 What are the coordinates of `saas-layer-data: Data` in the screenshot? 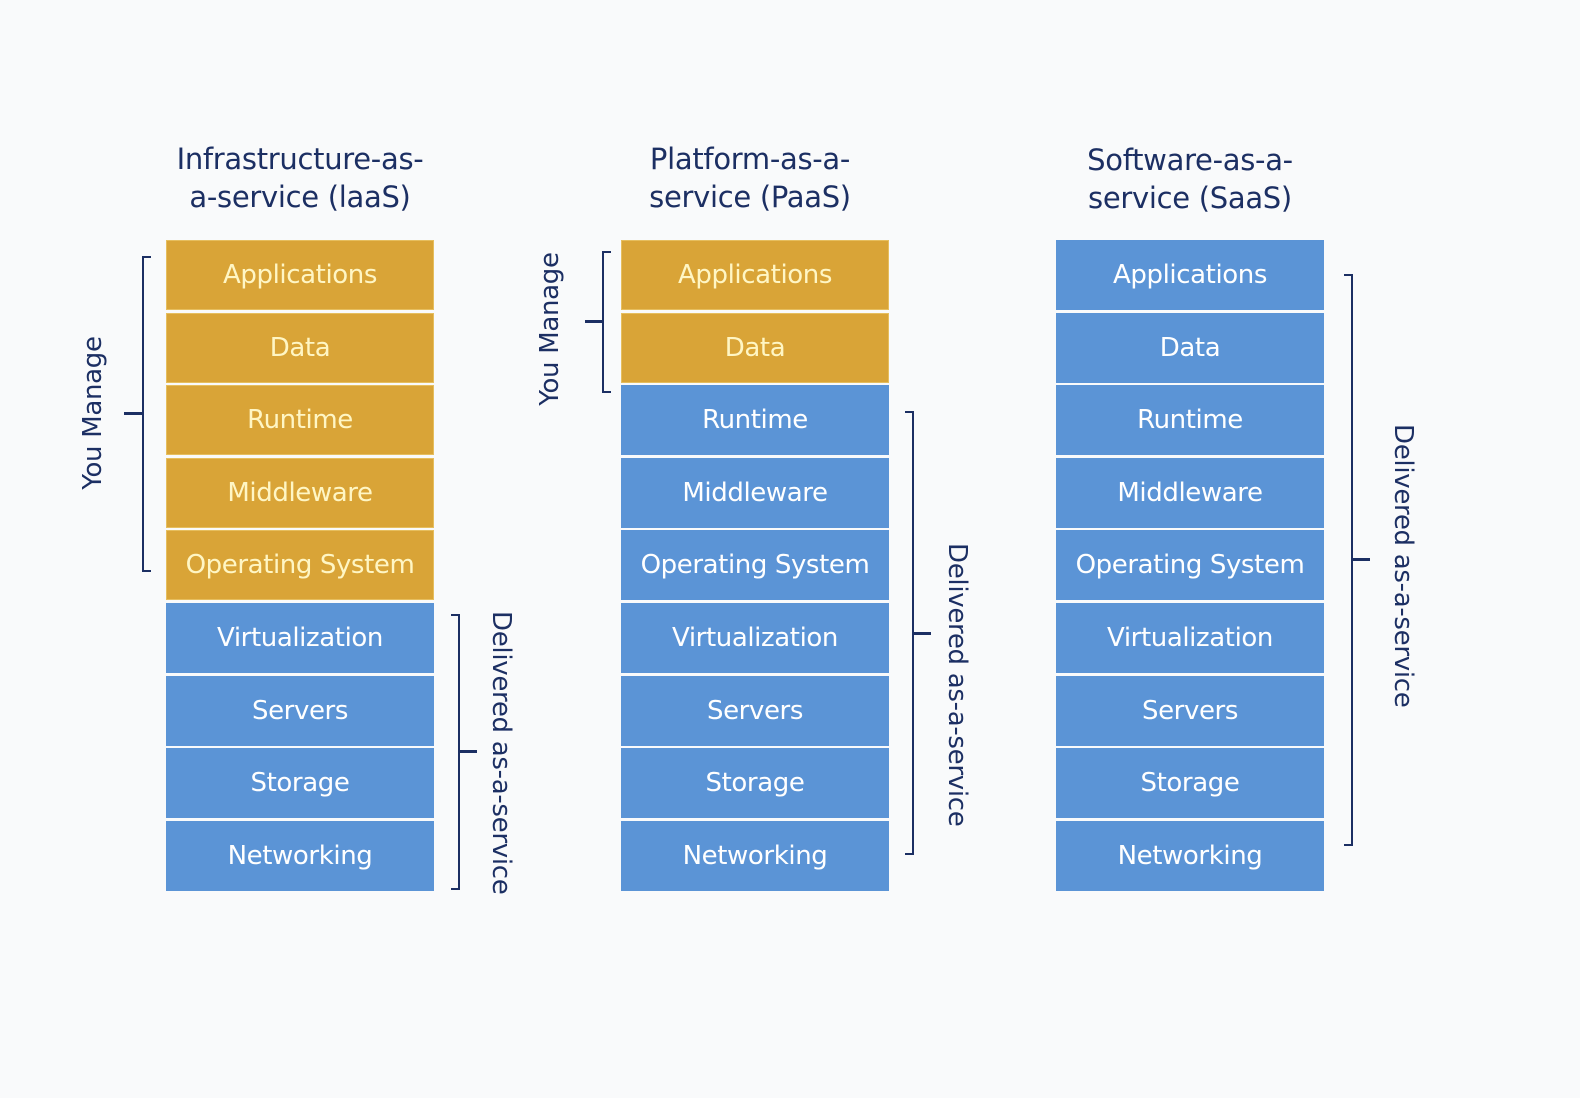 It's located at (1190, 347).